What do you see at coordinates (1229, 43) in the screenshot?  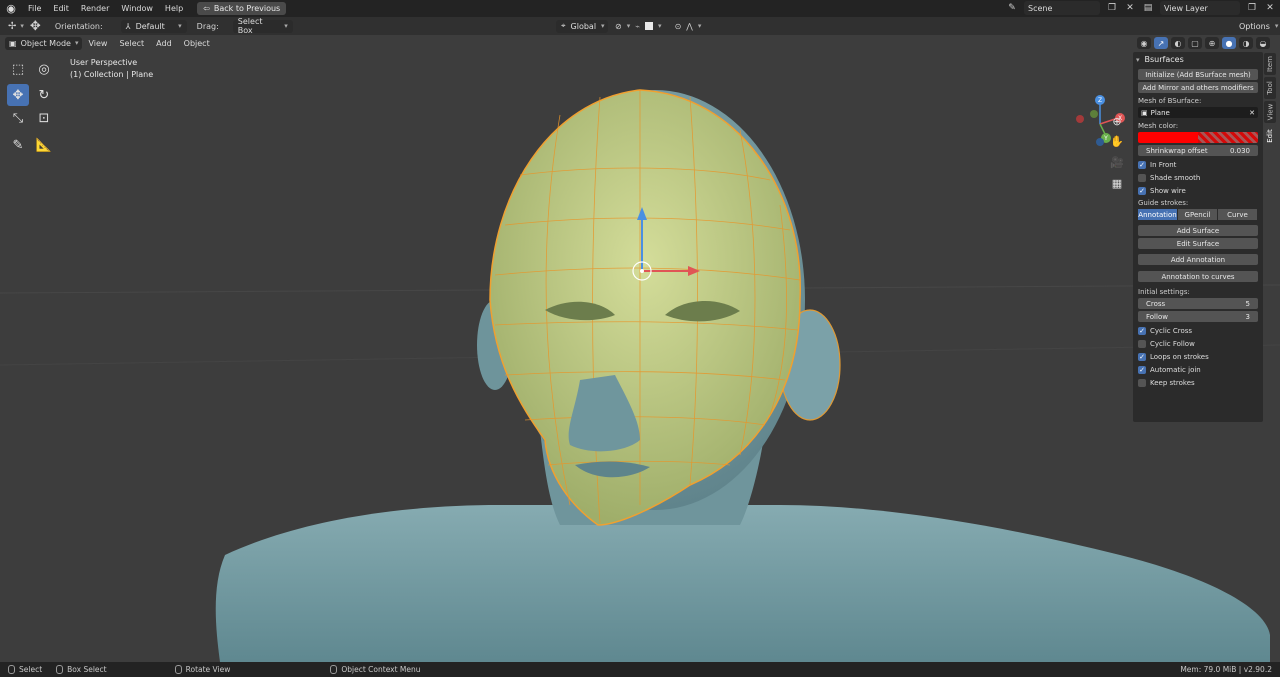 I see `shading-solid-icon: ●` at bounding box center [1229, 43].